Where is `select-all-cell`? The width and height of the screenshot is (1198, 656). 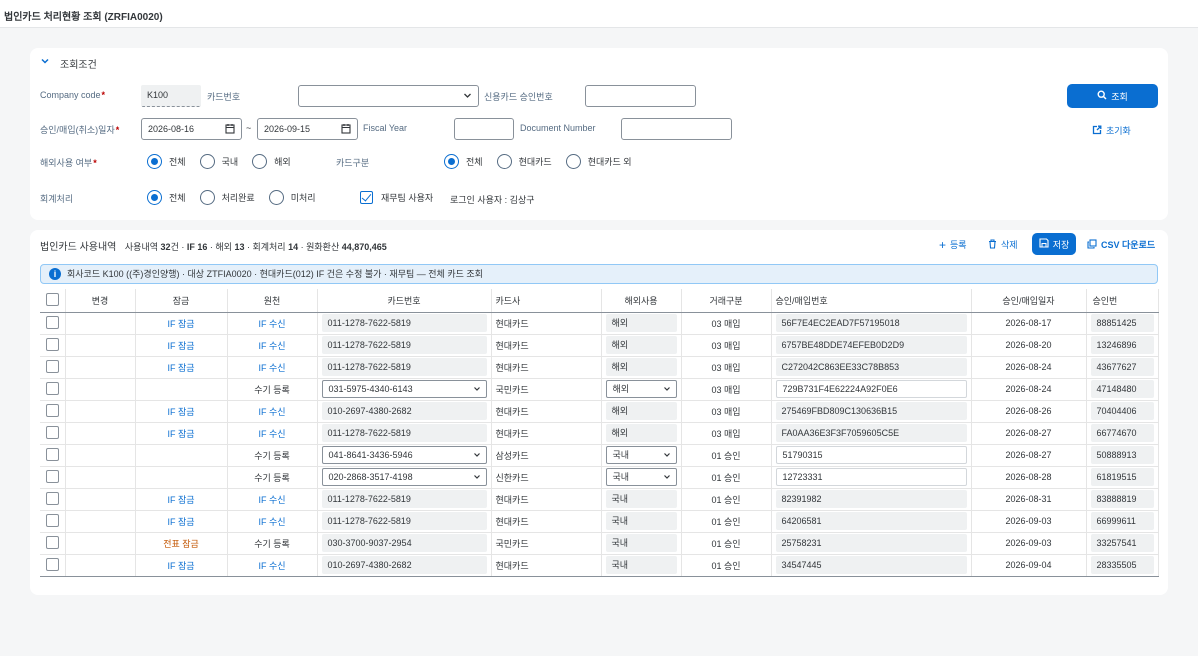
select-all-cell is located at coordinates (53, 301).